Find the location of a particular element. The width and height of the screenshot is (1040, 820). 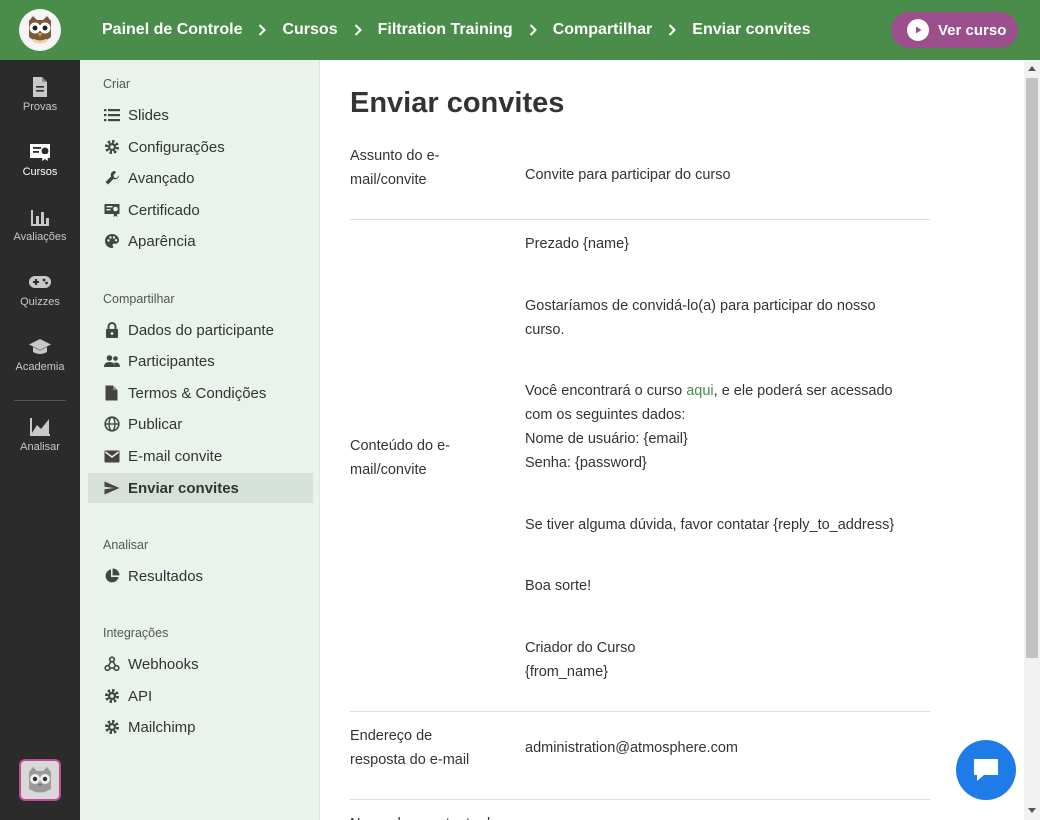

section-header-integrations: Integrações is located at coordinates (136, 633).